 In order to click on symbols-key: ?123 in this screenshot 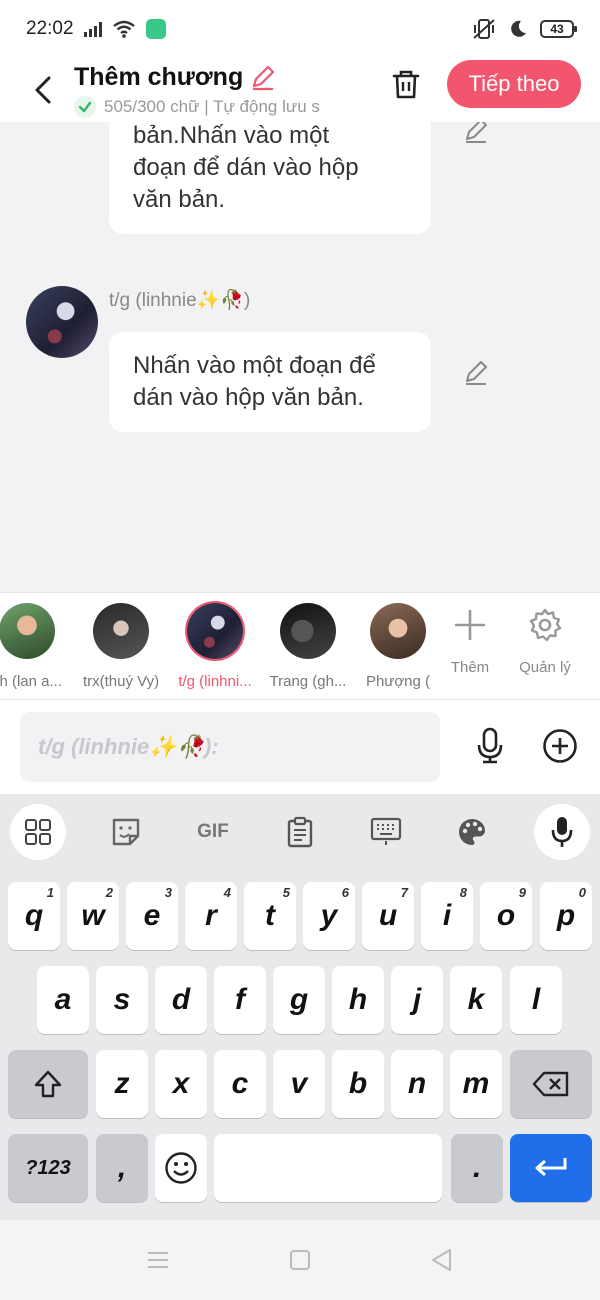, I will do `click(48, 1168)`.